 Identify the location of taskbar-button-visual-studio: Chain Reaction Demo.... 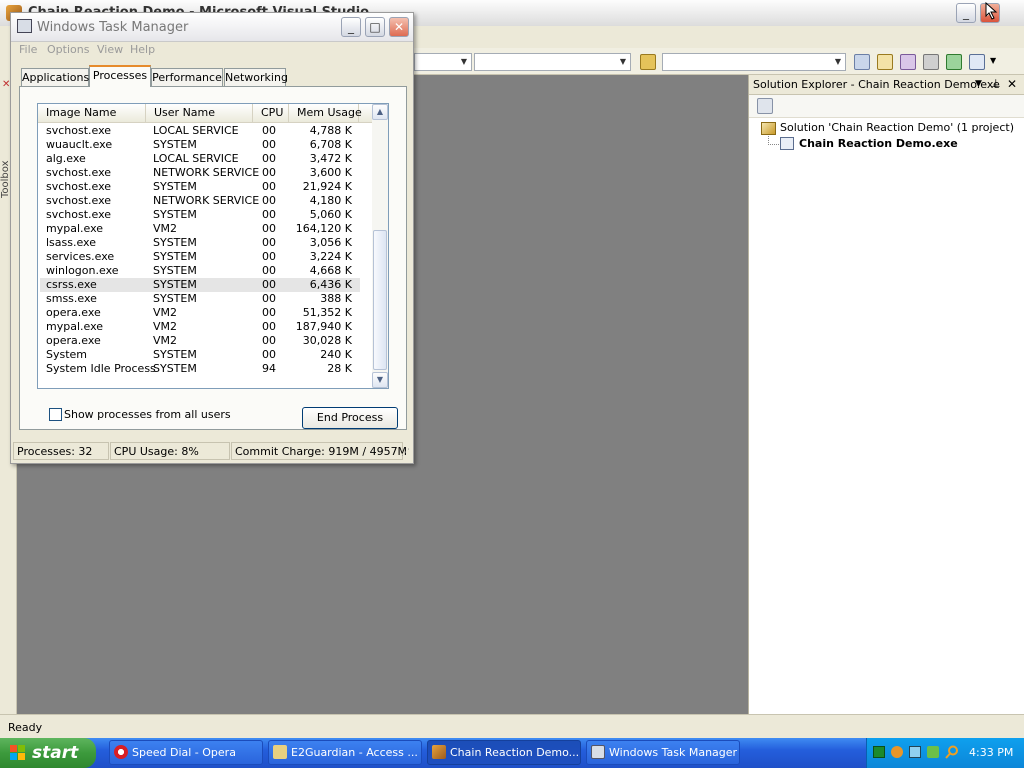
(504, 752).